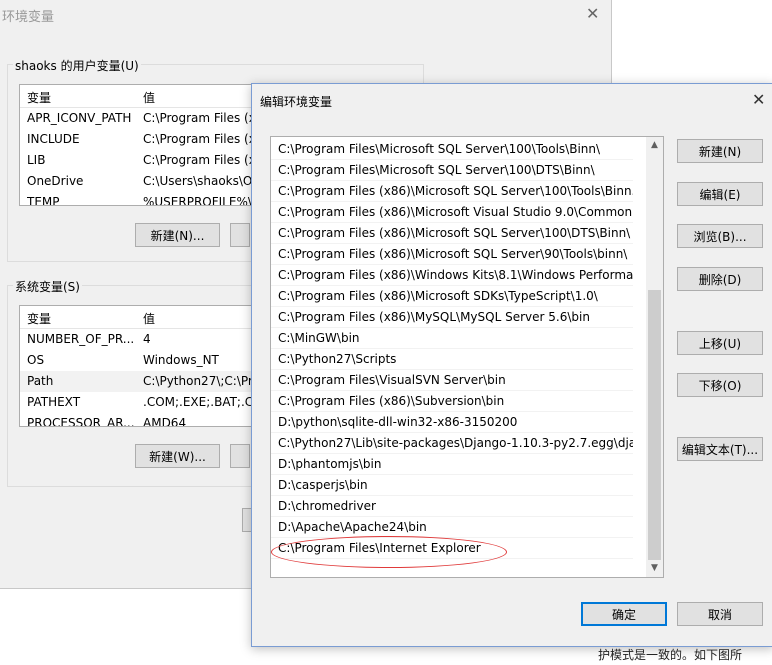  What do you see at coordinates (136, 360) in the screenshot?
I see `table-row: OS Windows_NT` at bounding box center [136, 360].